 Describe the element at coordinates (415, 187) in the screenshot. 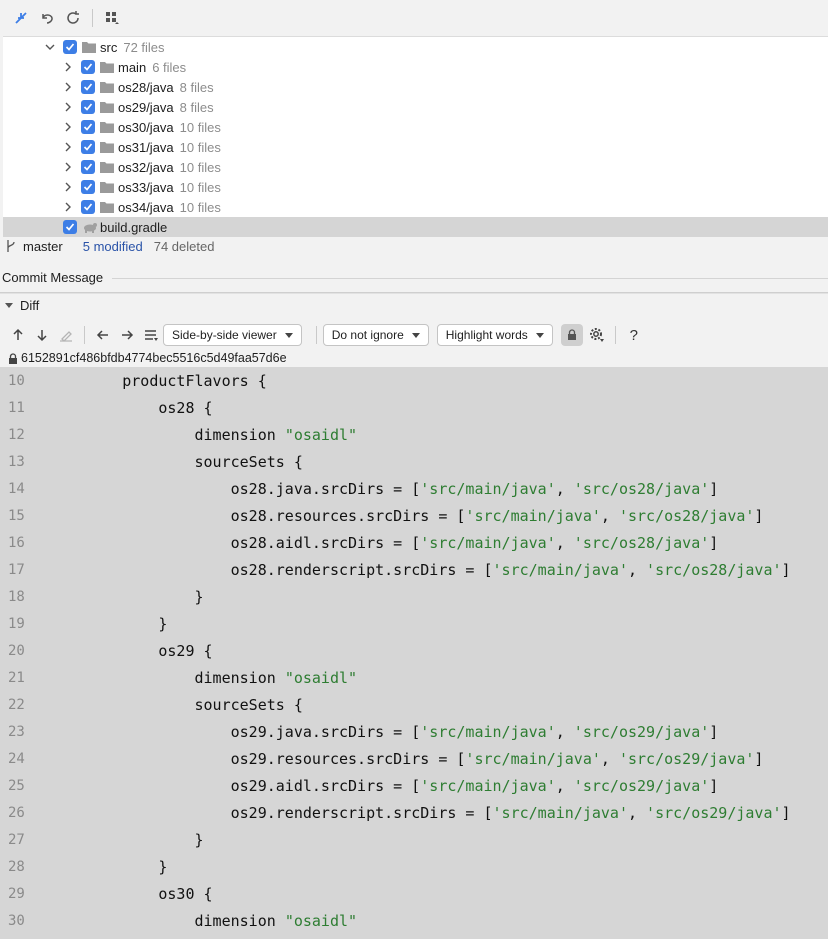

I see `tree-row: os33/java 10 files` at that location.